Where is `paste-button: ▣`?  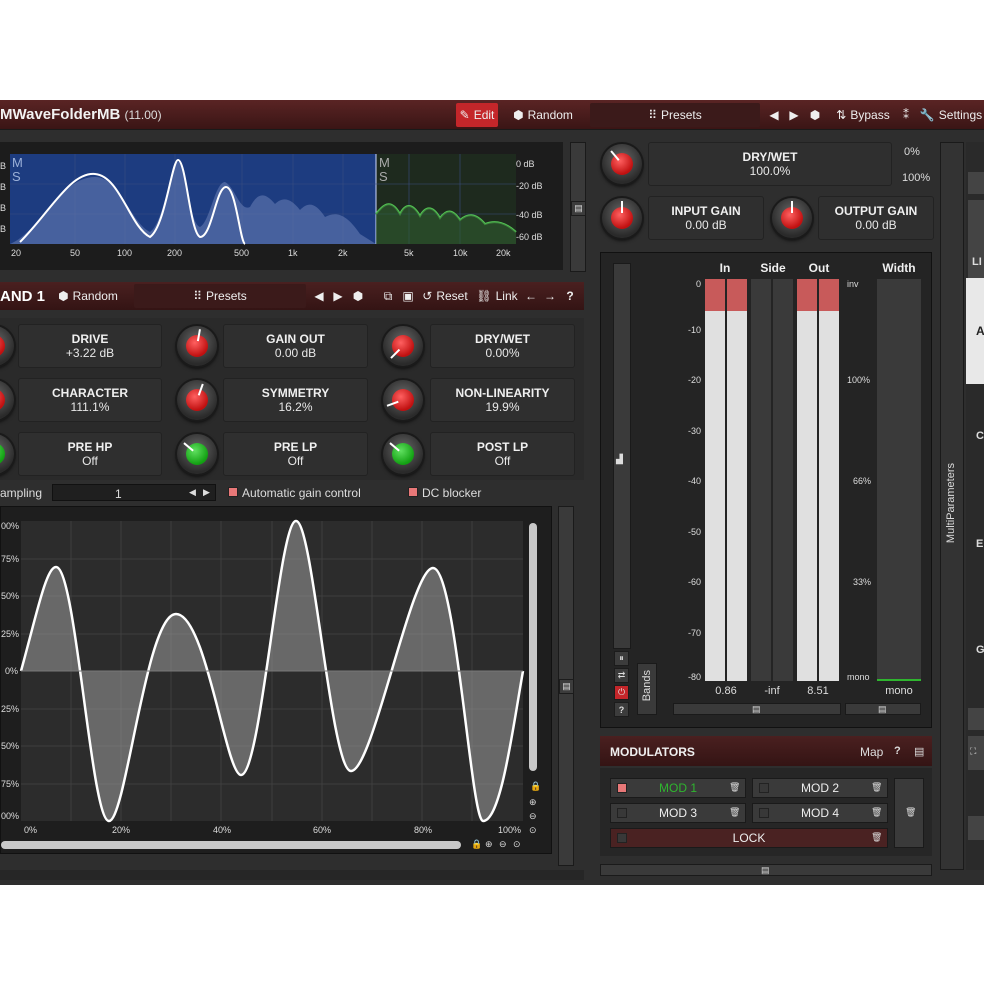
paste-button: ▣ is located at coordinates (408, 296).